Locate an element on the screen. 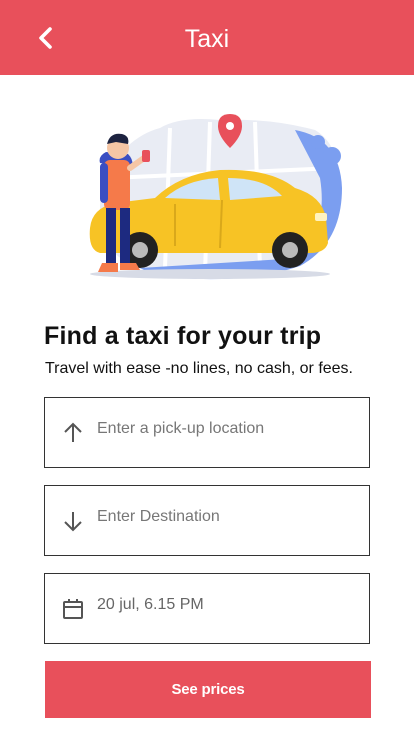  datetime-field: 20 jul, 6.15 PM is located at coordinates (207, 608).